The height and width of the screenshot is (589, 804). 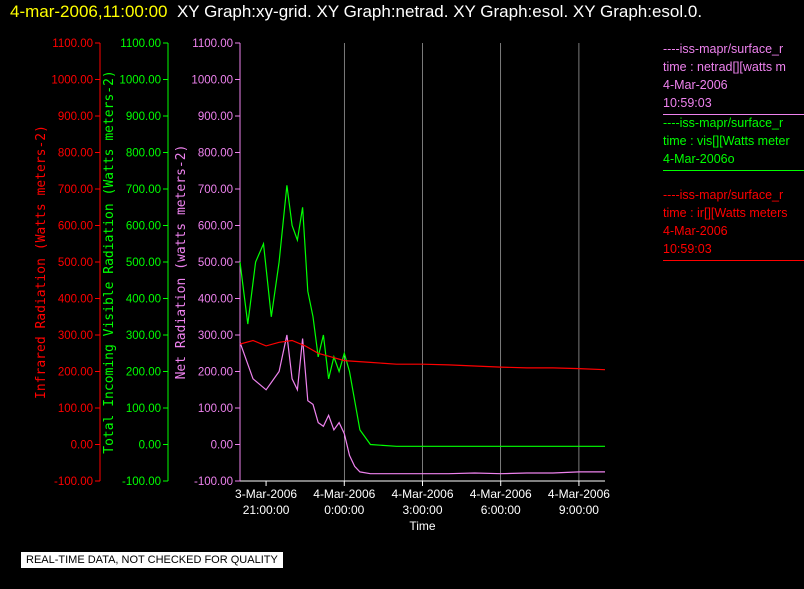 What do you see at coordinates (422, 510) in the screenshot?
I see `x-tick-label: 3:00:00` at bounding box center [422, 510].